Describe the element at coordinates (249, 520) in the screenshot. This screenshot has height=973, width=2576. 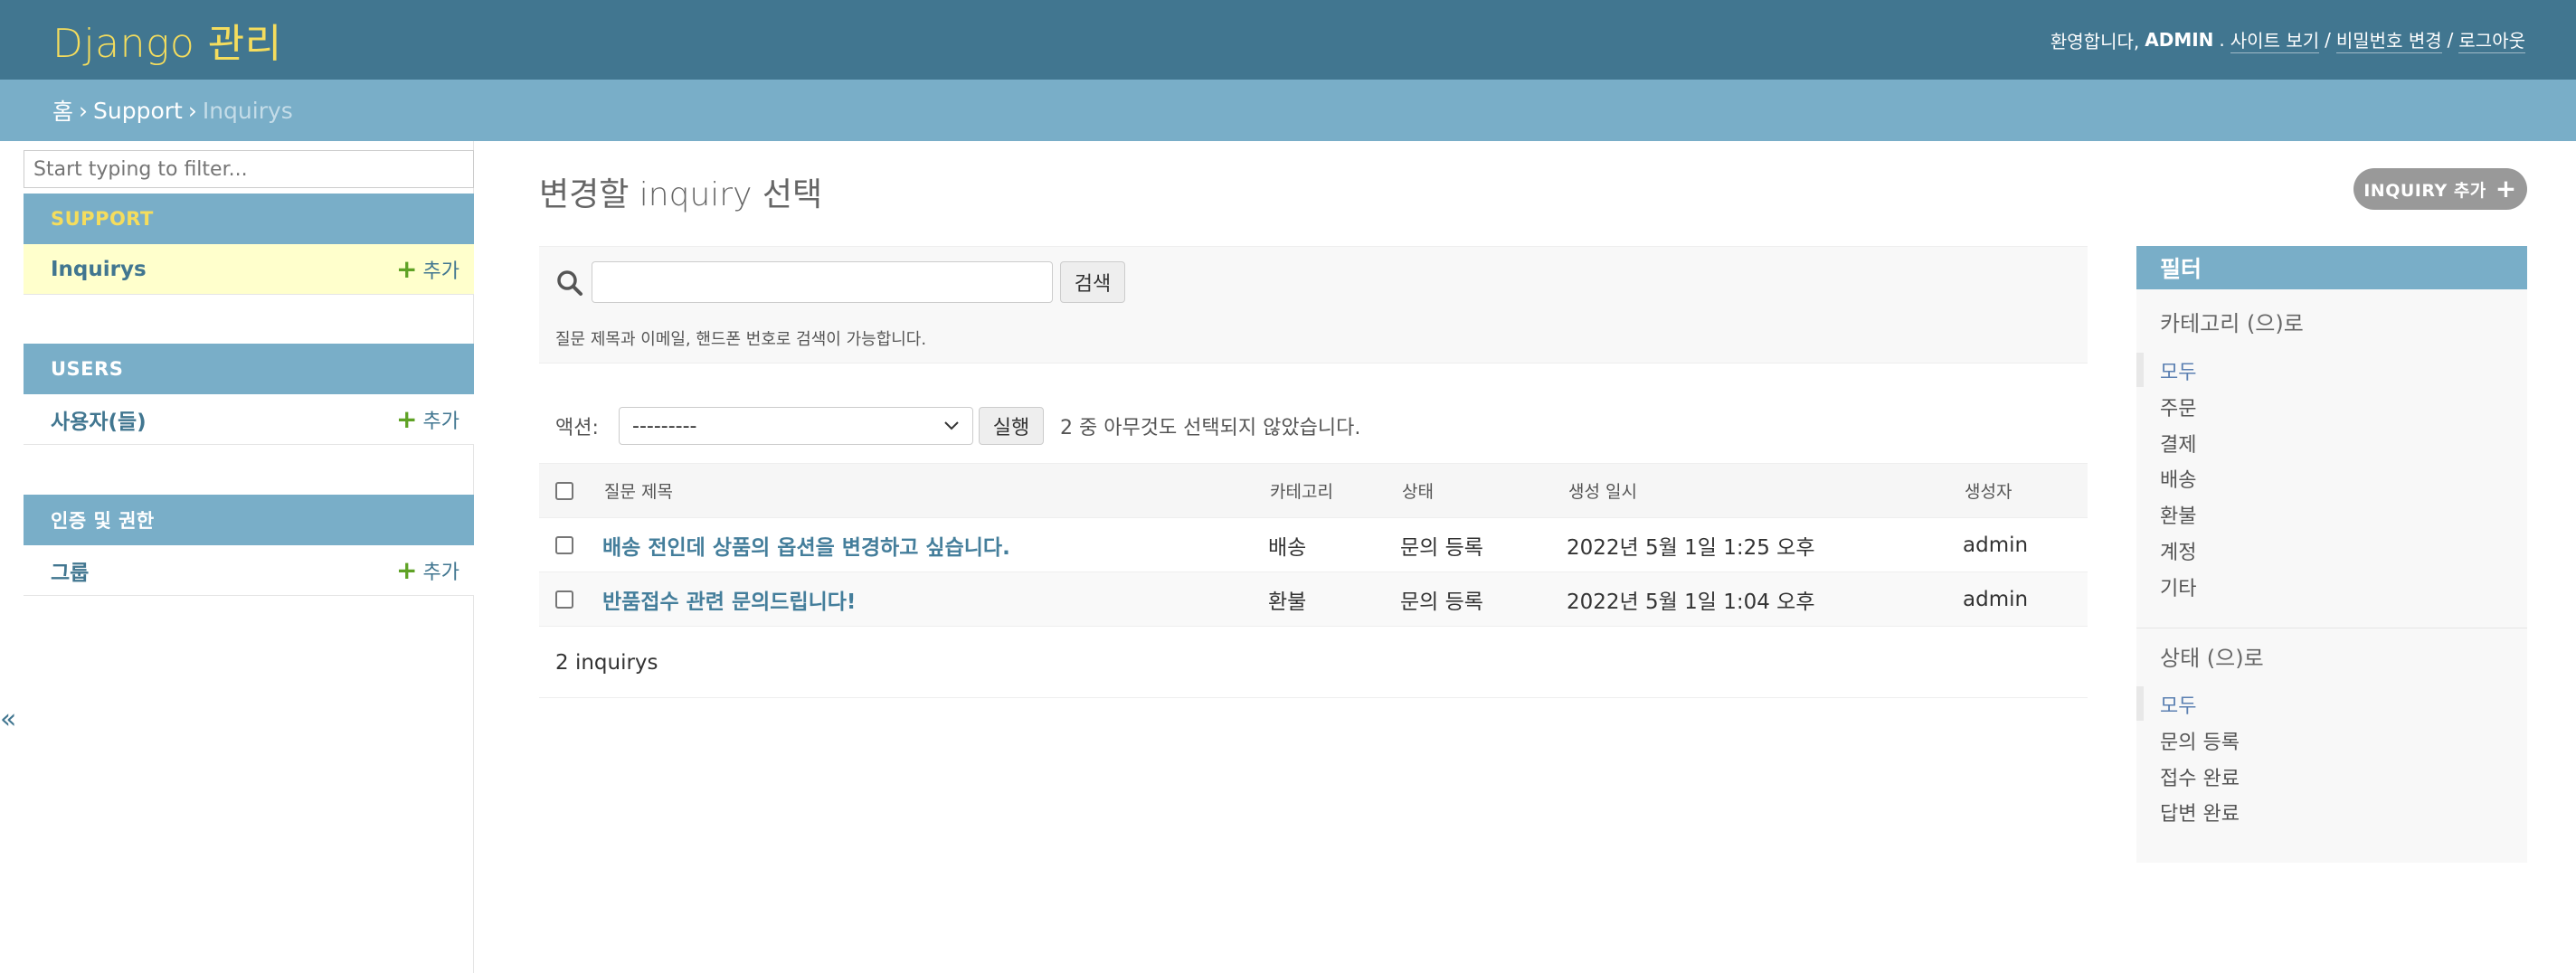
I see `module-header-auth: 인증 및 권한` at that location.